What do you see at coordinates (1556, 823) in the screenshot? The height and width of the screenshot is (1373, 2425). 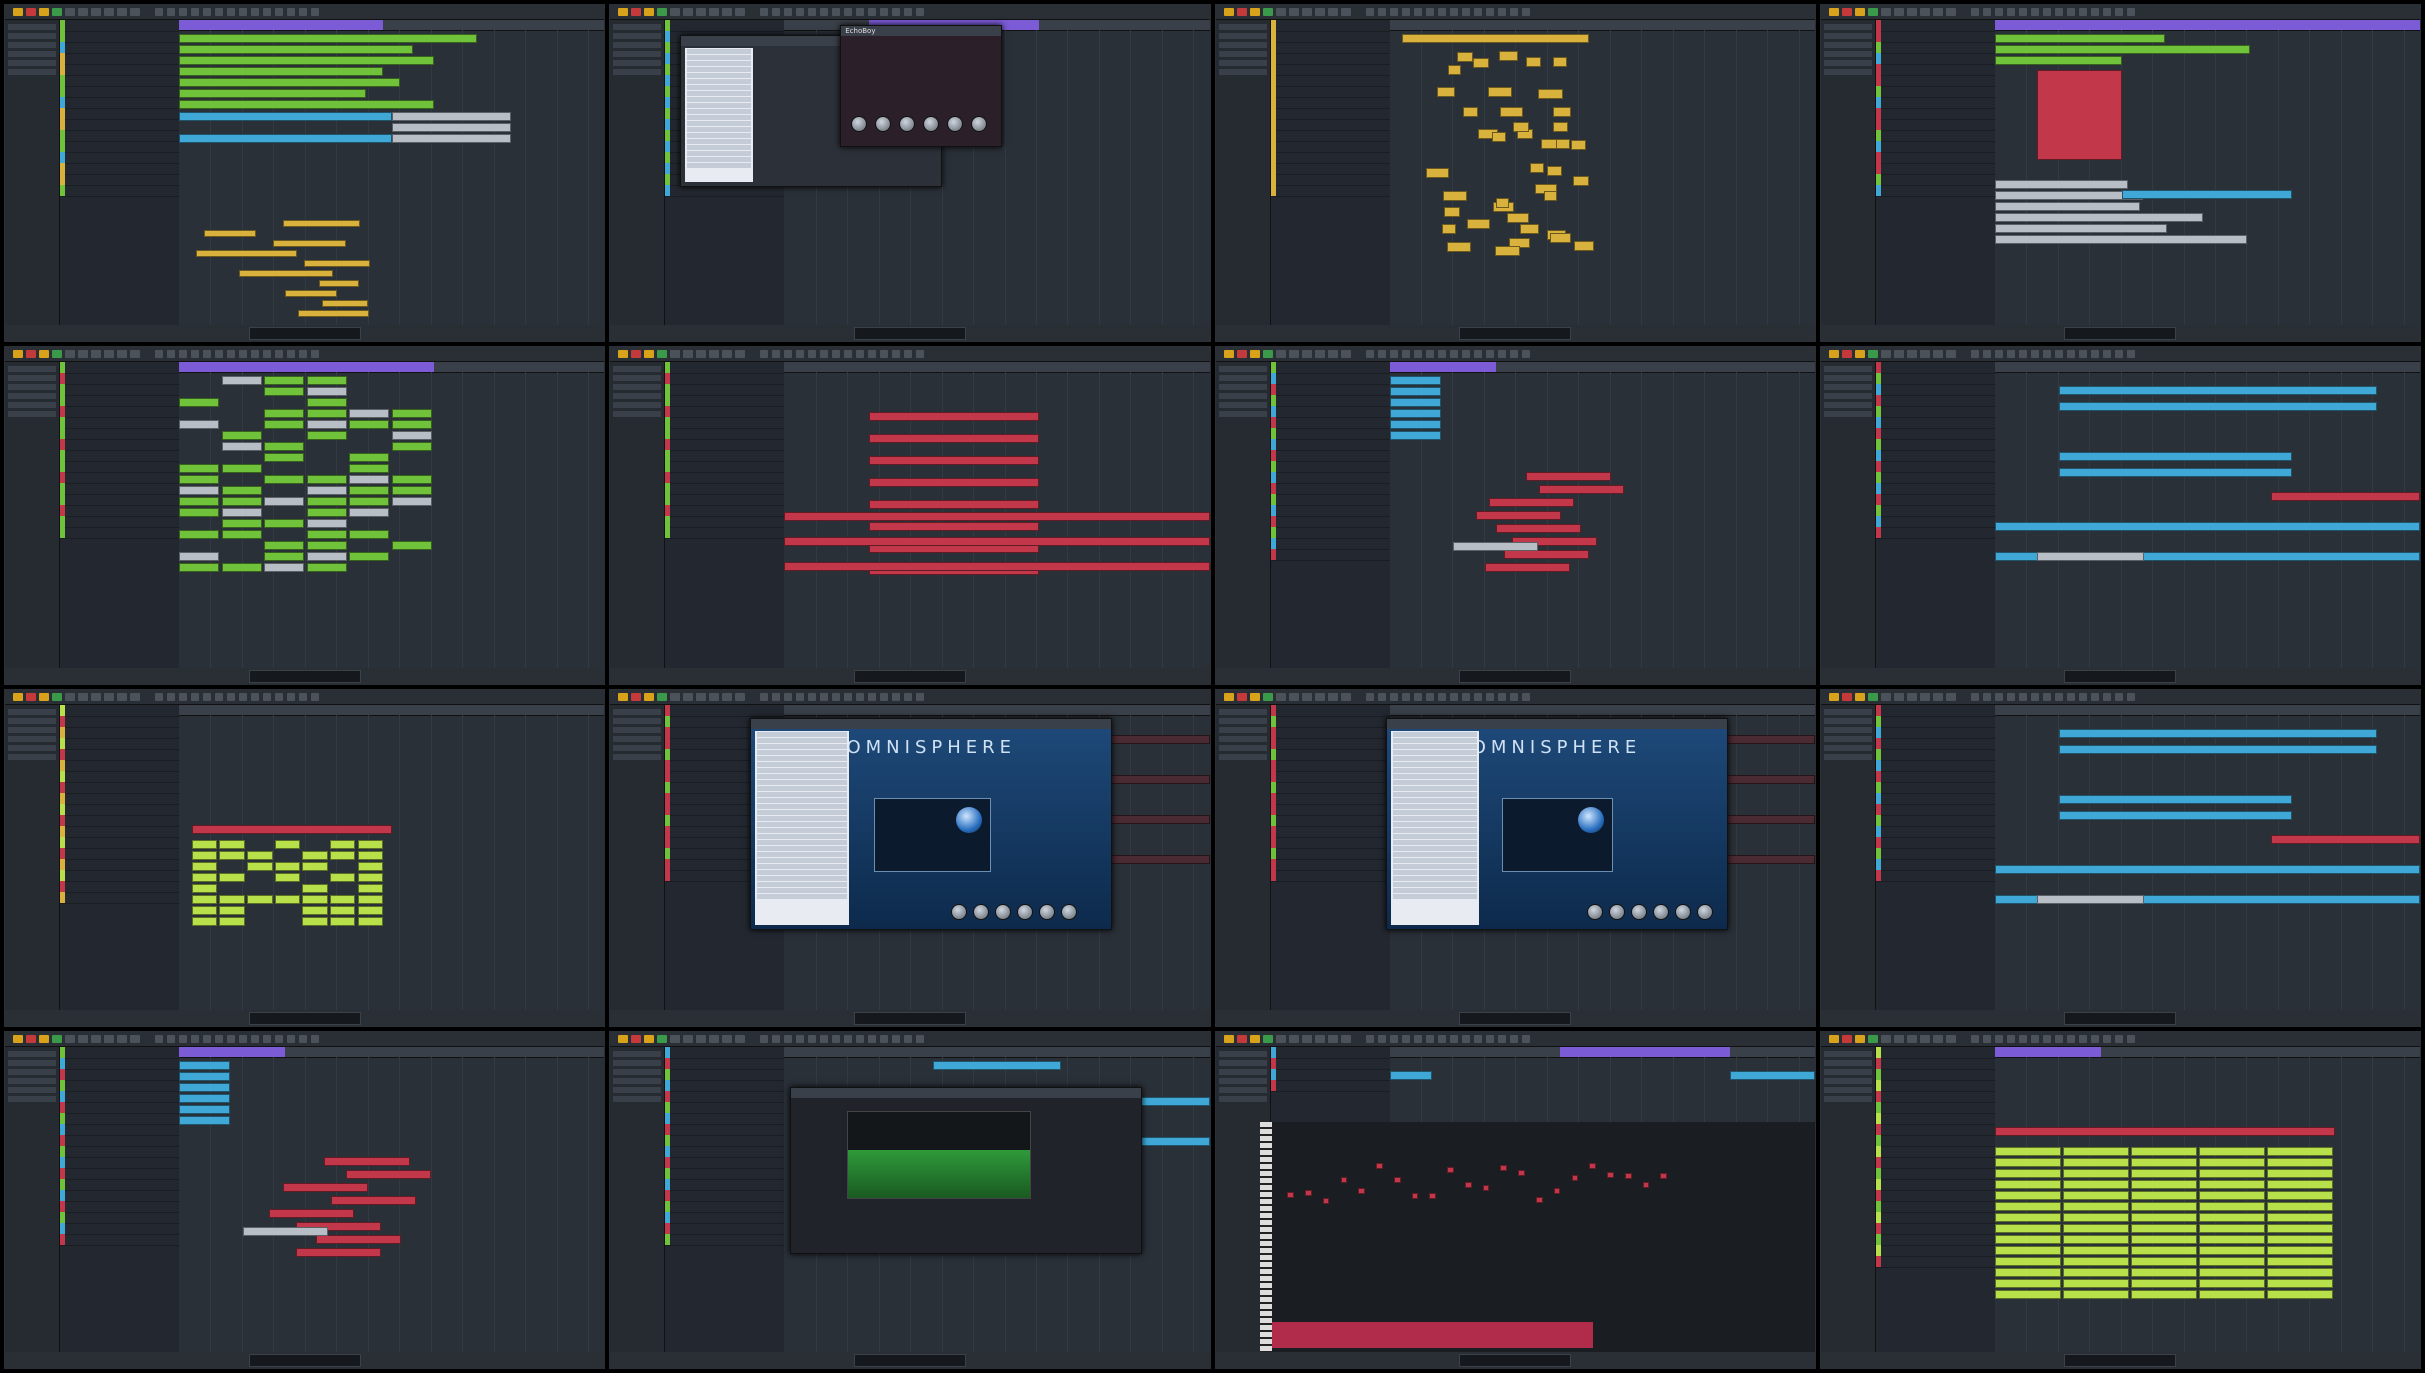 I see `omnisphere-window: OMNISPHERE` at bounding box center [1556, 823].